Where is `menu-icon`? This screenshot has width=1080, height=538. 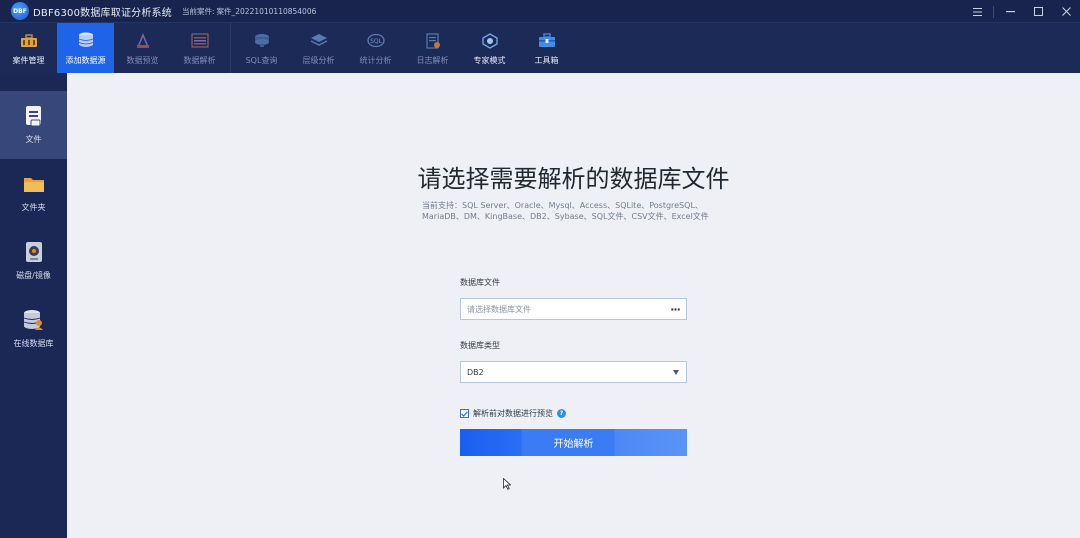
menu-icon is located at coordinates (977, 11).